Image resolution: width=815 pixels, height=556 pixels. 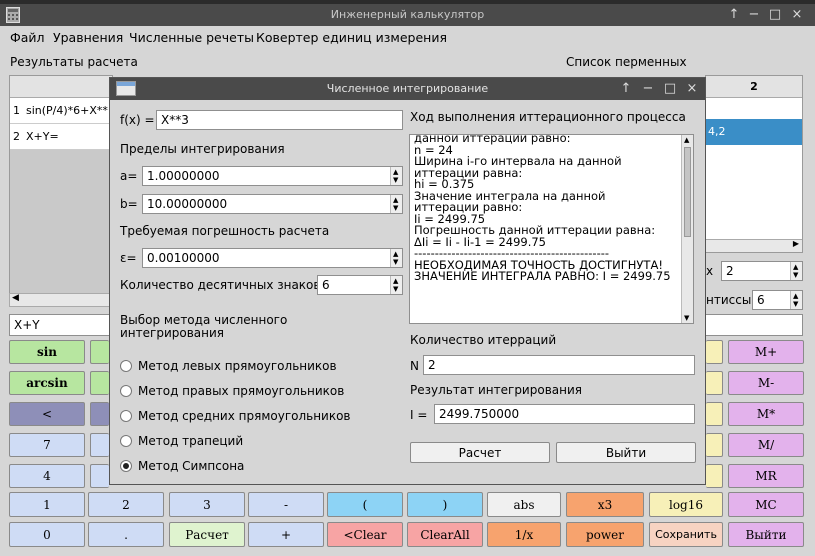 What do you see at coordinates (237, 366) in the screenshot?
I see `radio-label: Метод левых прямоугольников` at bounding box center [237, 366].